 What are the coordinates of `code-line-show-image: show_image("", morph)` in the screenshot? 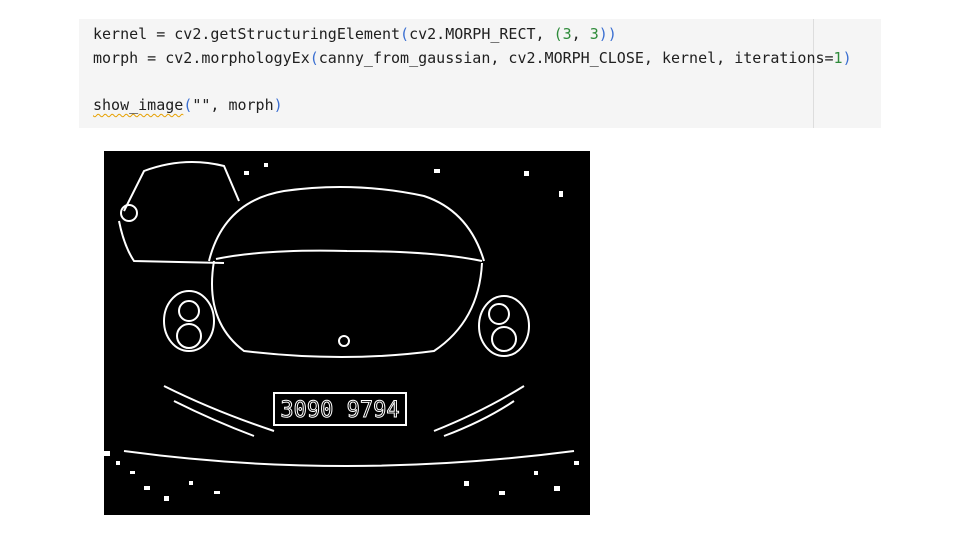 It's located at (188, 105).